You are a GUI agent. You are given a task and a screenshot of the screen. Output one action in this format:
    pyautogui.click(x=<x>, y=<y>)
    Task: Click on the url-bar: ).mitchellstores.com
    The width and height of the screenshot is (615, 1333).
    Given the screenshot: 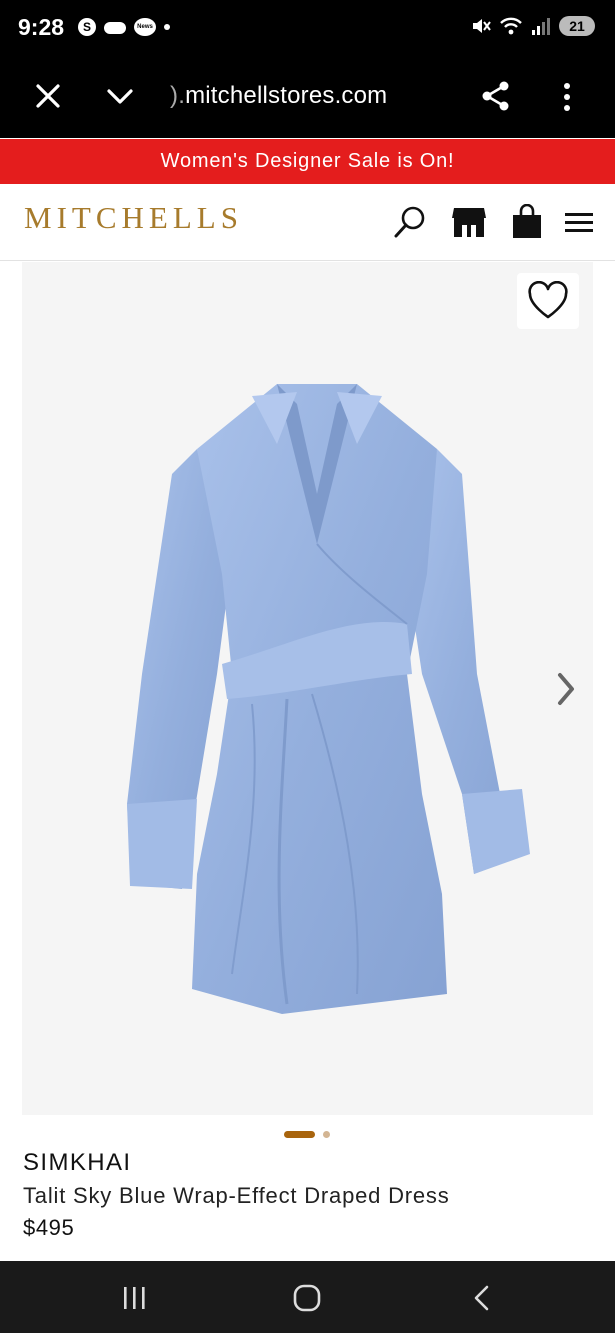 What is the action you would take?
    pyautogui.click(x=278, y=96)
    